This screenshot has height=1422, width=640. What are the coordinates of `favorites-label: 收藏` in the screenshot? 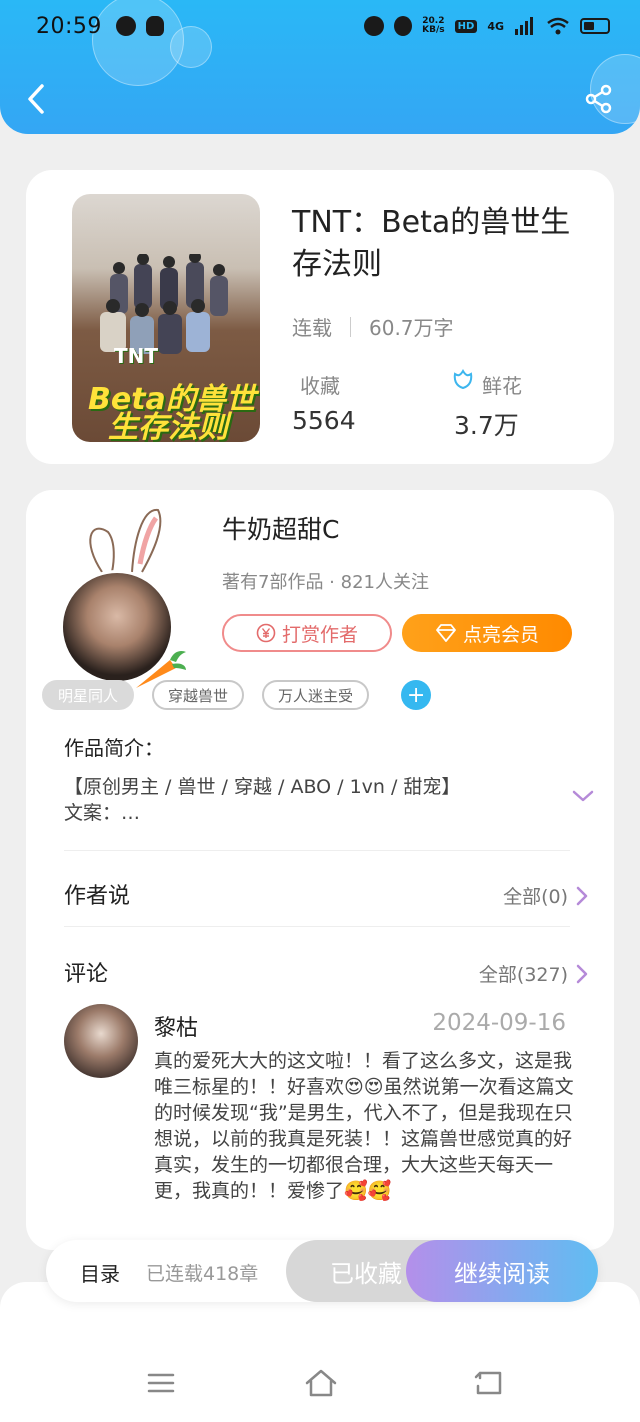 It's located at (320, 386).